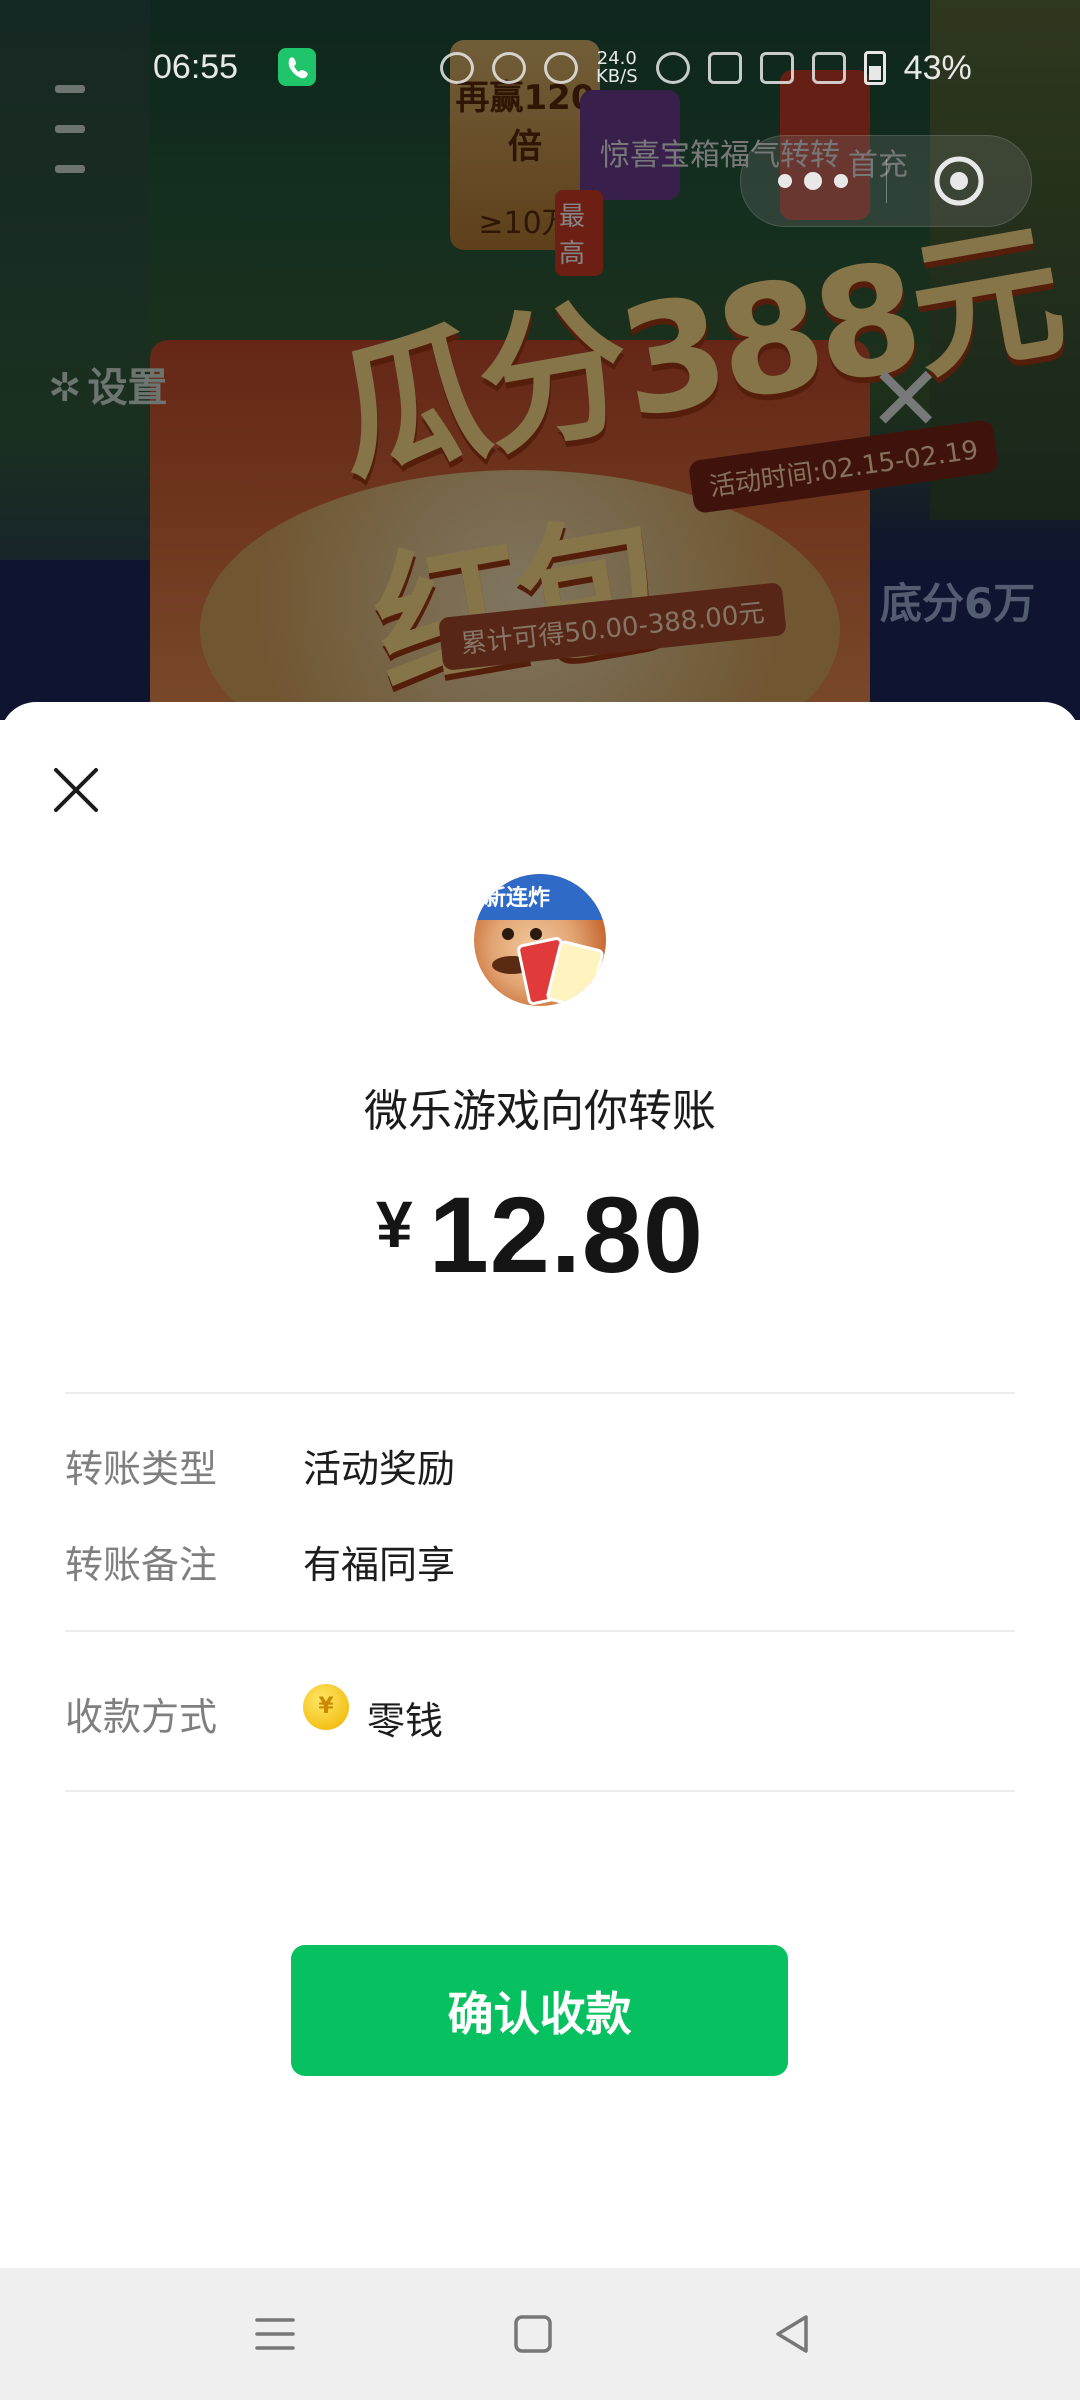 The width and height of the screenshot is (1080, 2400). Describe the element at coordinates (394, 1224) in the screenshot. I see `currency-symbol: ¥` at that location.